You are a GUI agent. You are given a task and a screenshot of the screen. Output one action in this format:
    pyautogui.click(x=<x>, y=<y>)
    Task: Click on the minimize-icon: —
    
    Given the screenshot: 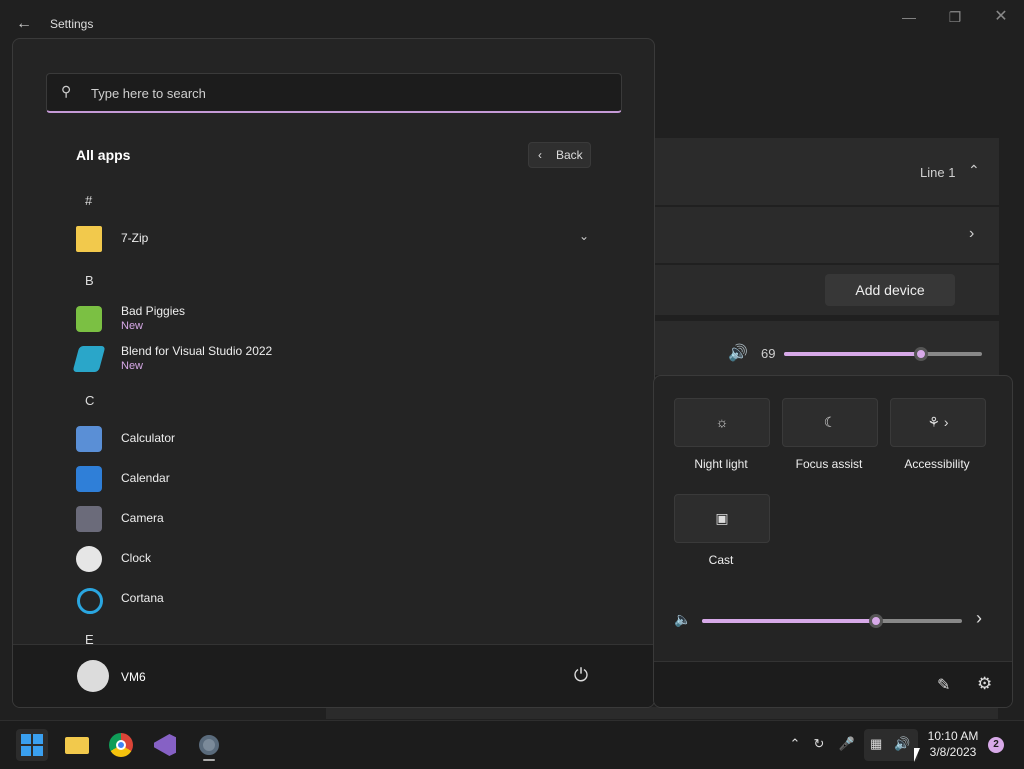 What is the action you would take?
    pyautogui.click(x=909, y=17)
    